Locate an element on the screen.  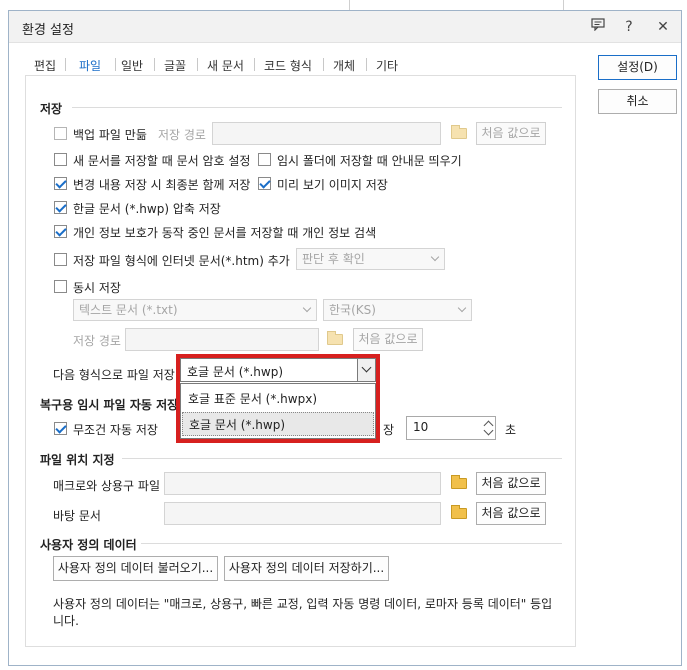
stepper-down-icon is located at coordinates (488, 430).